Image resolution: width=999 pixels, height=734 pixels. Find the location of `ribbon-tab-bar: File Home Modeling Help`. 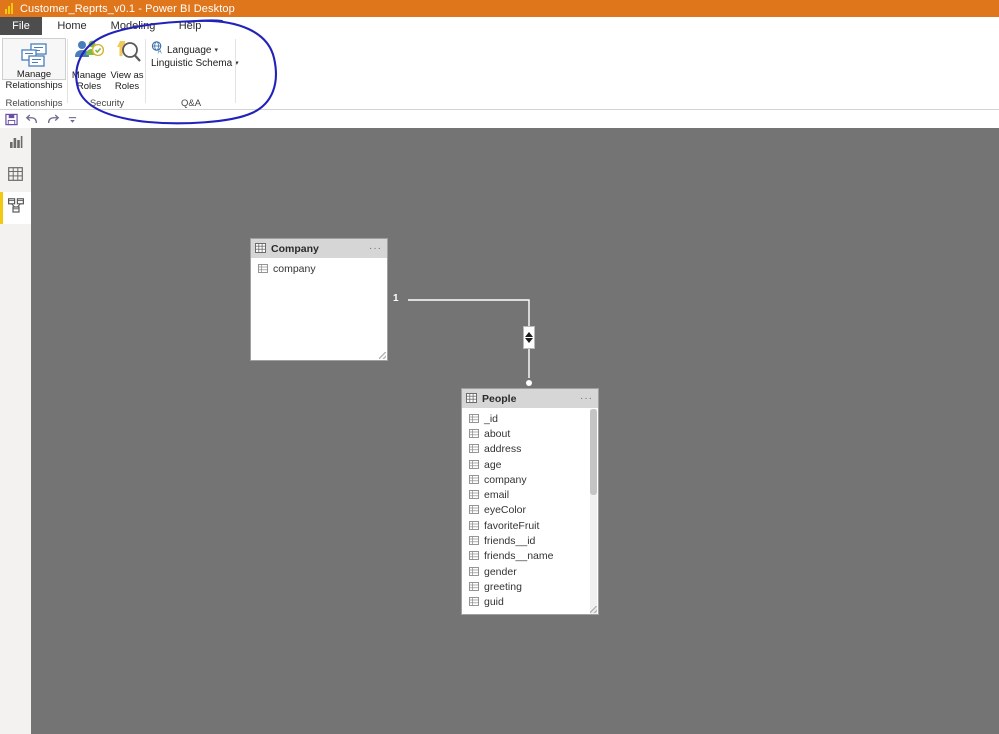

ribbon-tab-bar: File Home Modeling Help is located at coordinates (499, 26).